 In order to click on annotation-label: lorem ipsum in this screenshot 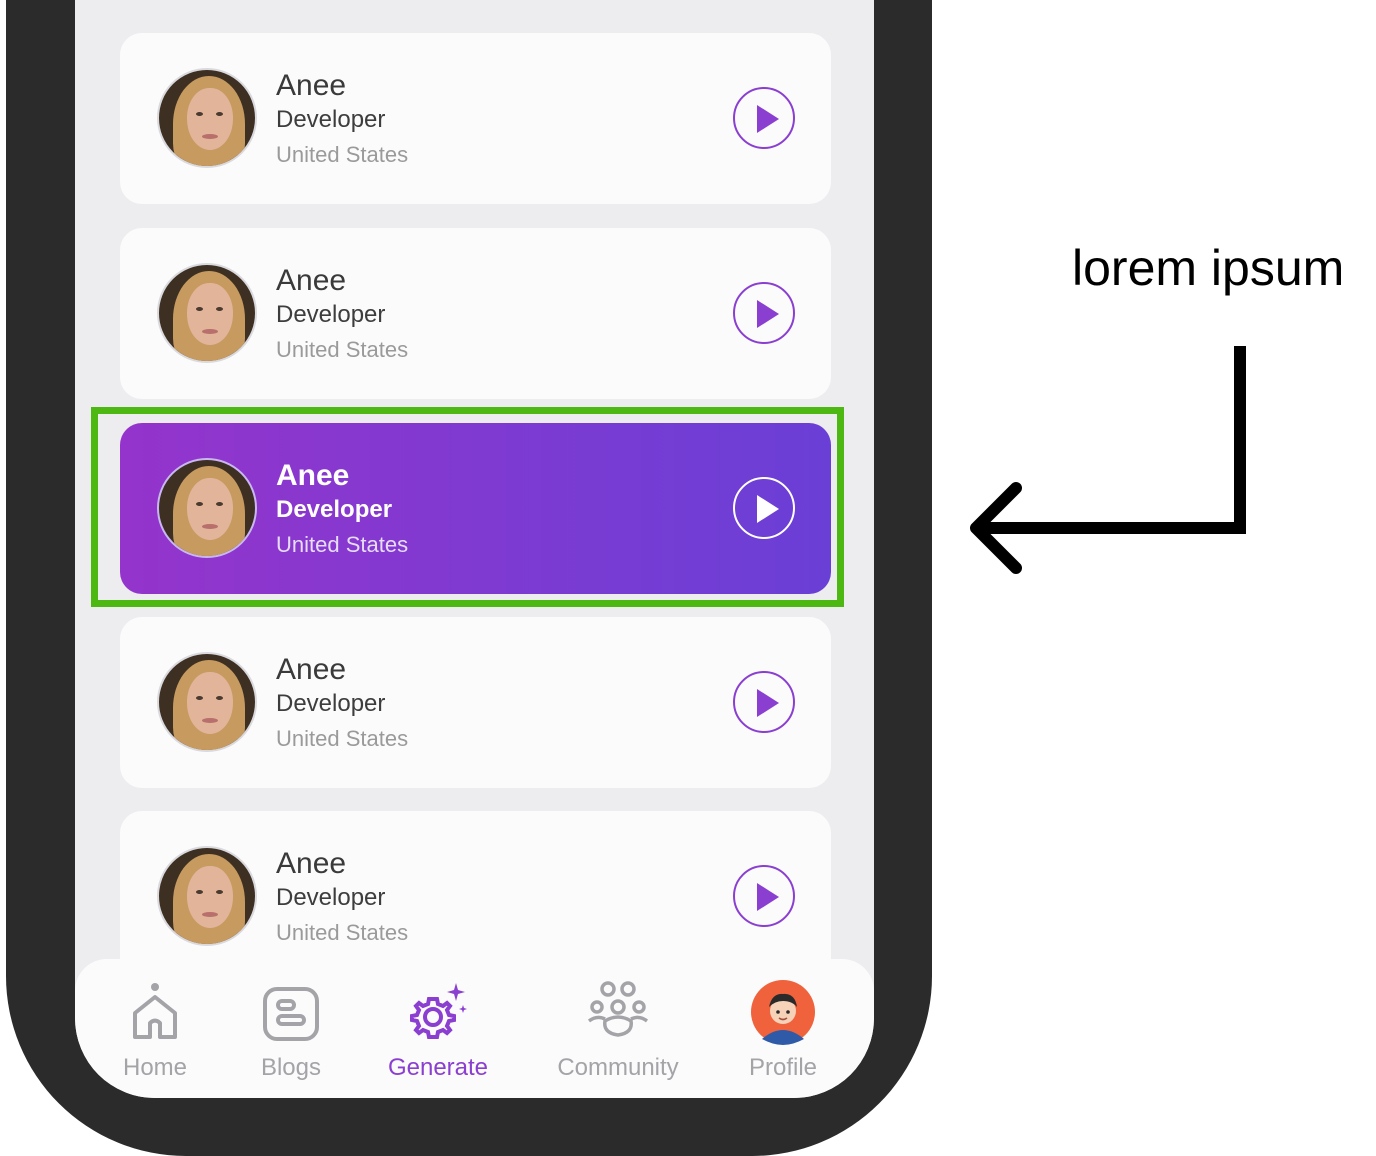, I will do `click(1208, 268)`.